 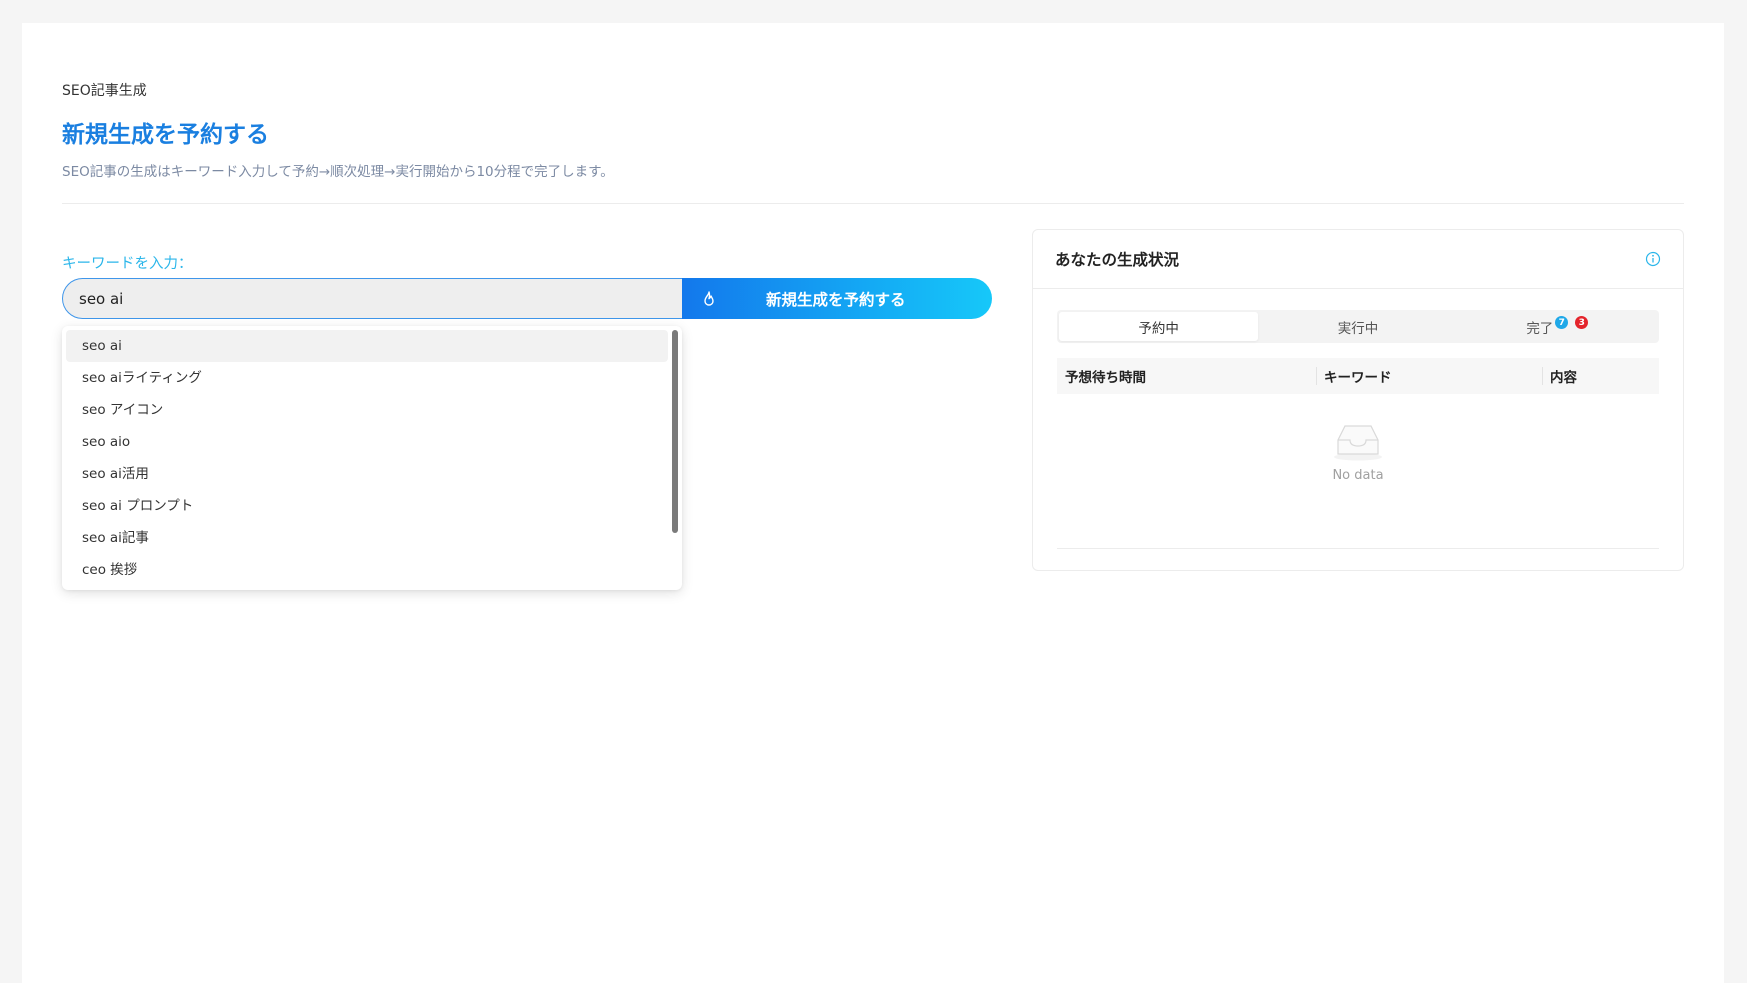 What do you see at coordinates (1653, 259) in the screenshot?
I see `info-icon` at bounding box center [1653, 259].